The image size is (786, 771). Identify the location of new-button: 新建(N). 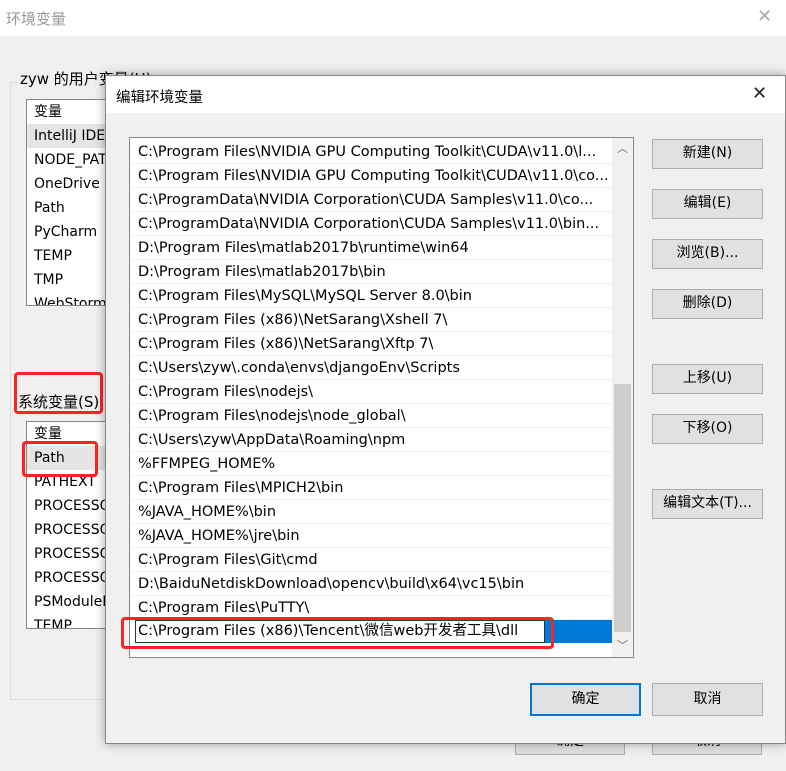
(707, 154).